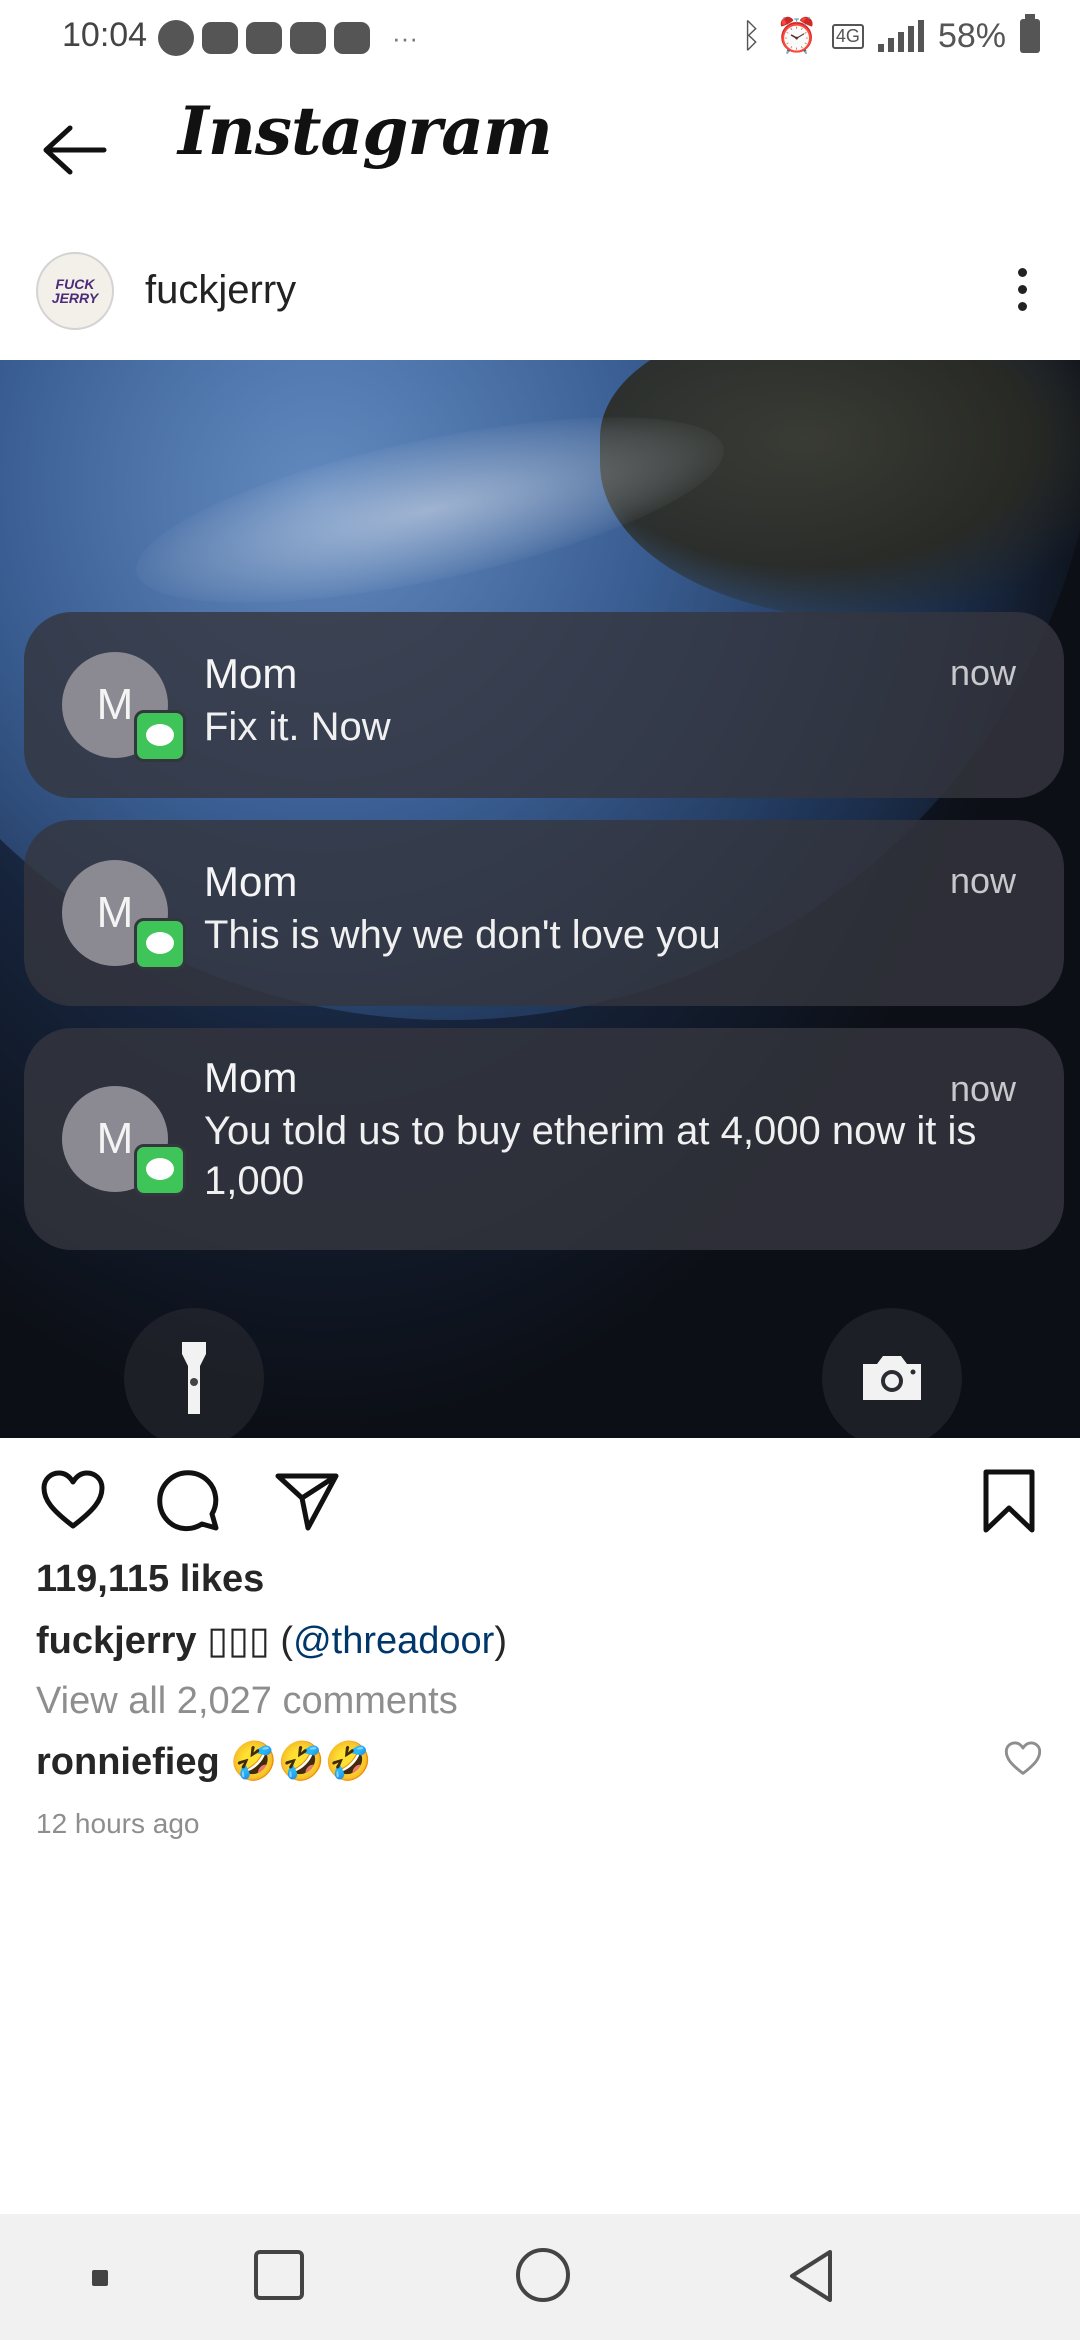 The image size is (1080, 2340). I want to click on network-type: 4G, so click(847, 36).